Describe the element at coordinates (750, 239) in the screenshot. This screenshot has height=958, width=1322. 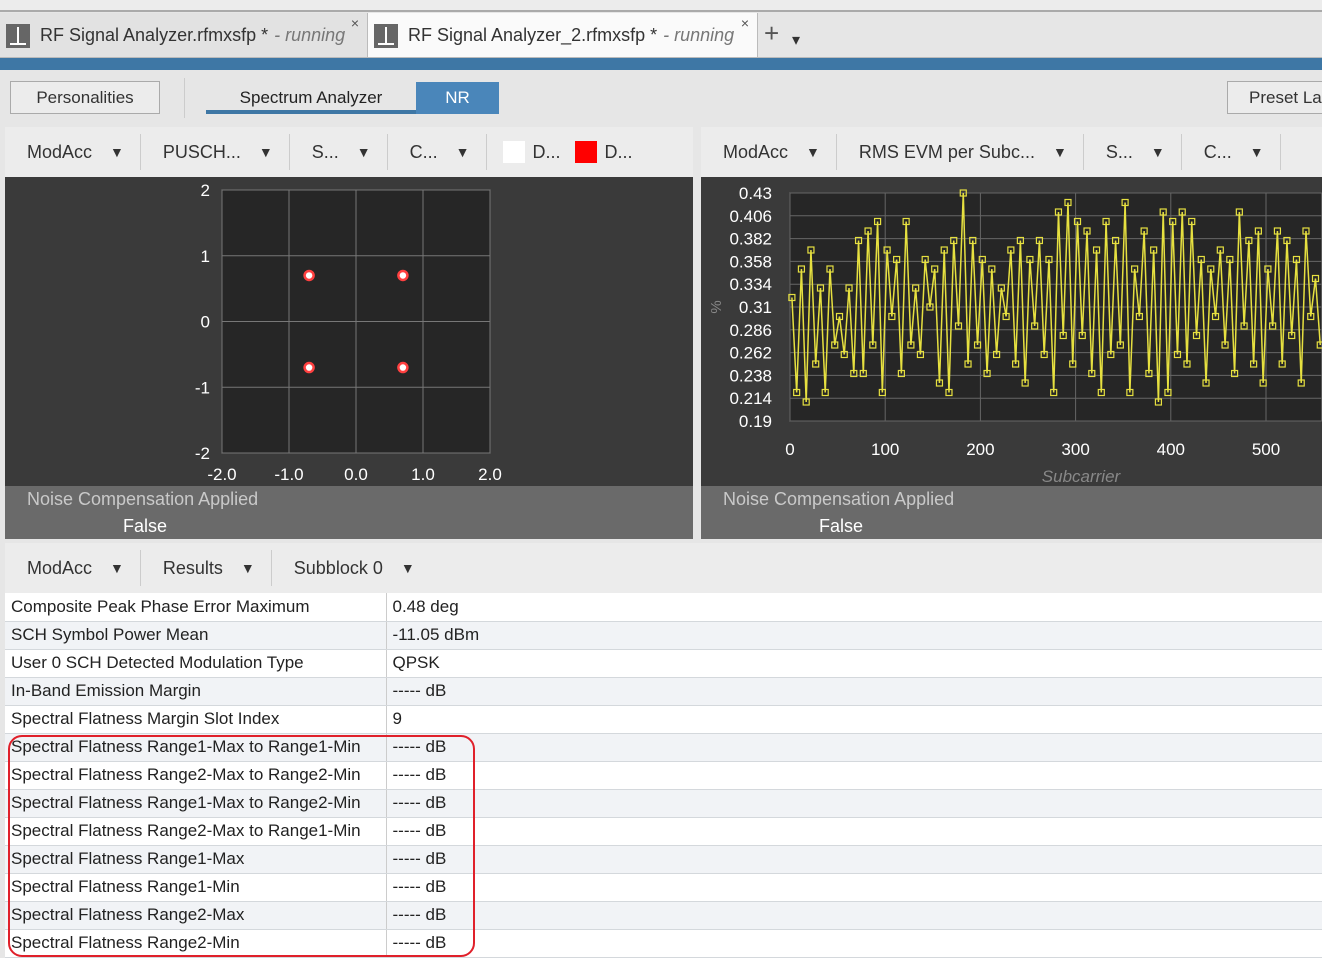
I see `y-tick-label: 0.382` at that location.